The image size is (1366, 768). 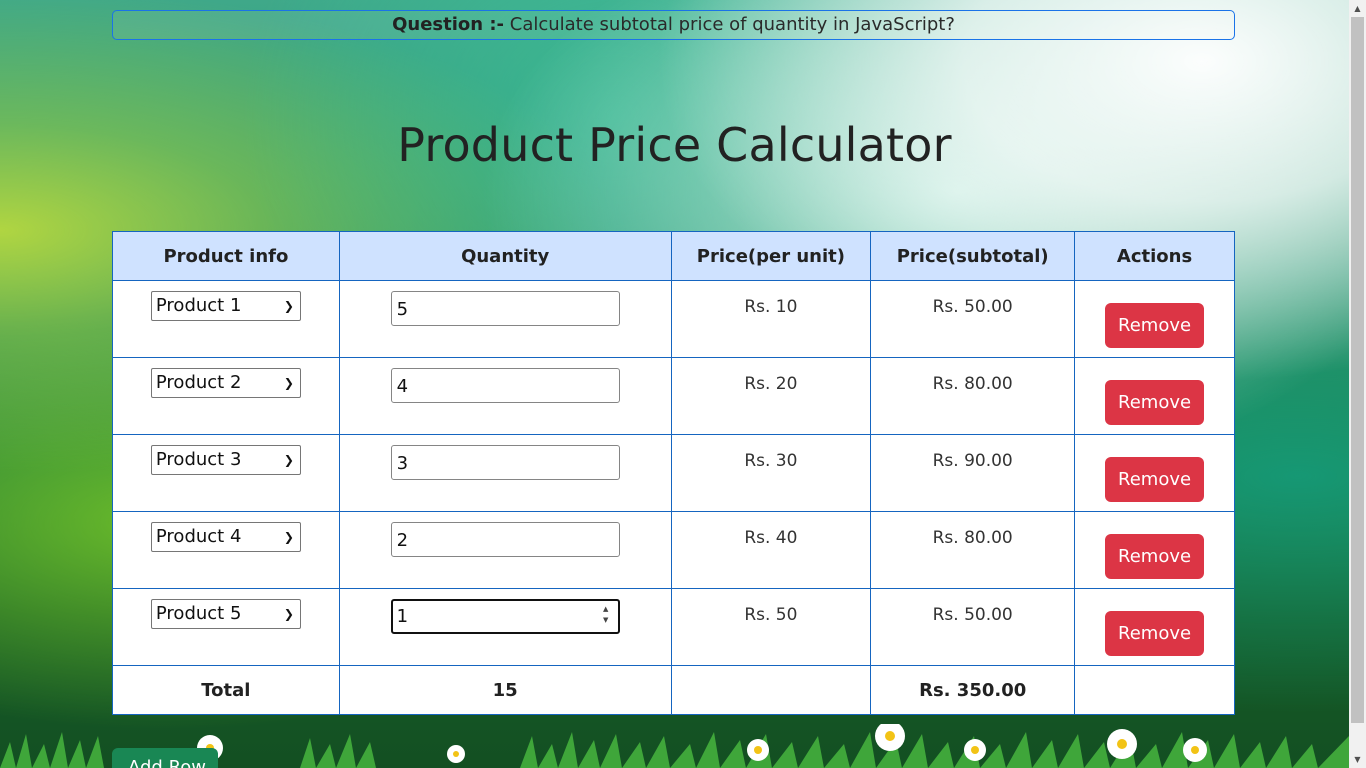 I want to click on price-per-unit: Rs. 20, so click(x=771, y=384).